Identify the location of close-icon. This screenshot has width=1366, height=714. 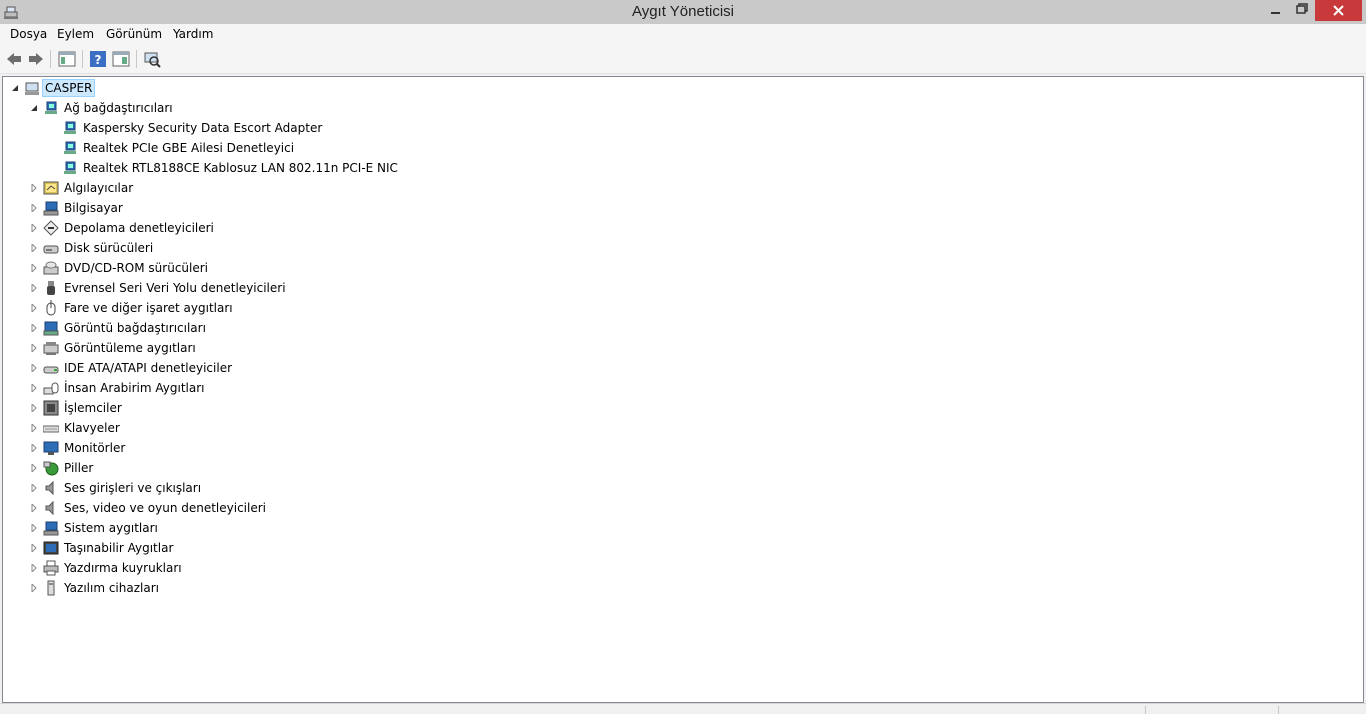
(1338, 10).